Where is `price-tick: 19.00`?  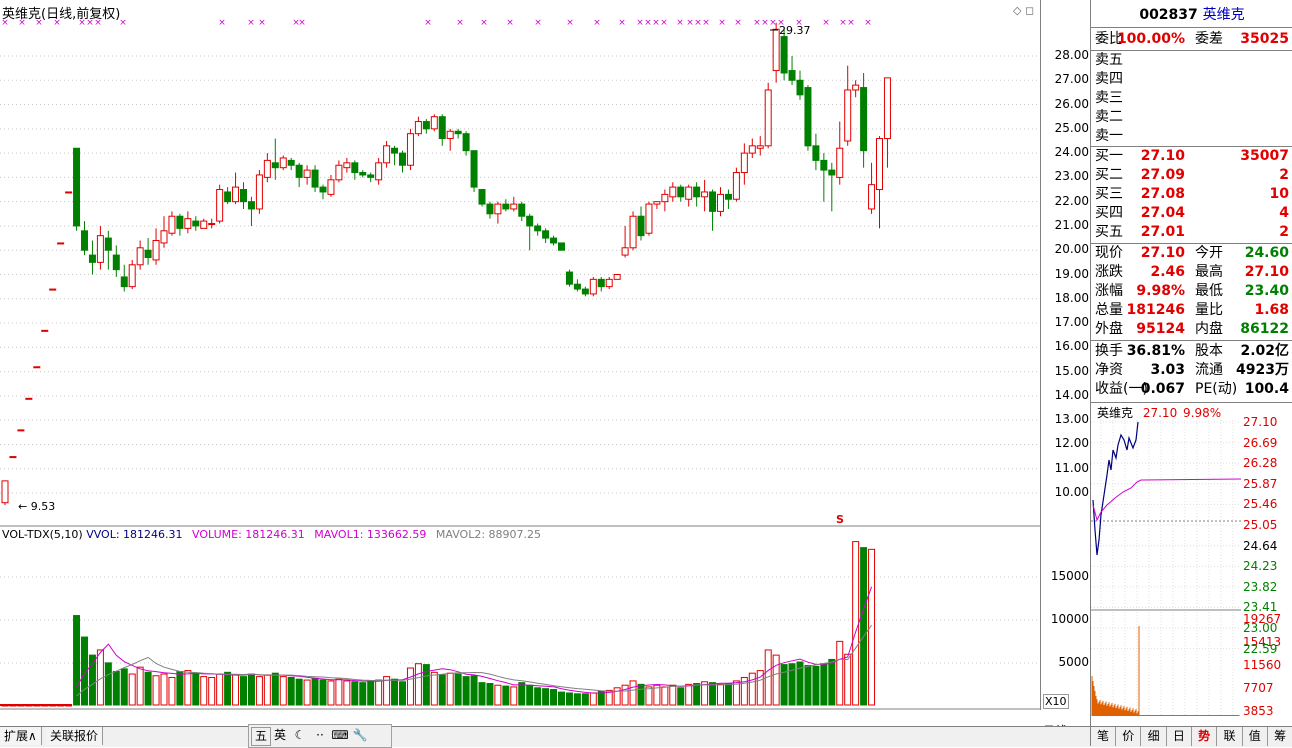 price-tick: 19.00 is located at coordinates (1071, 273).